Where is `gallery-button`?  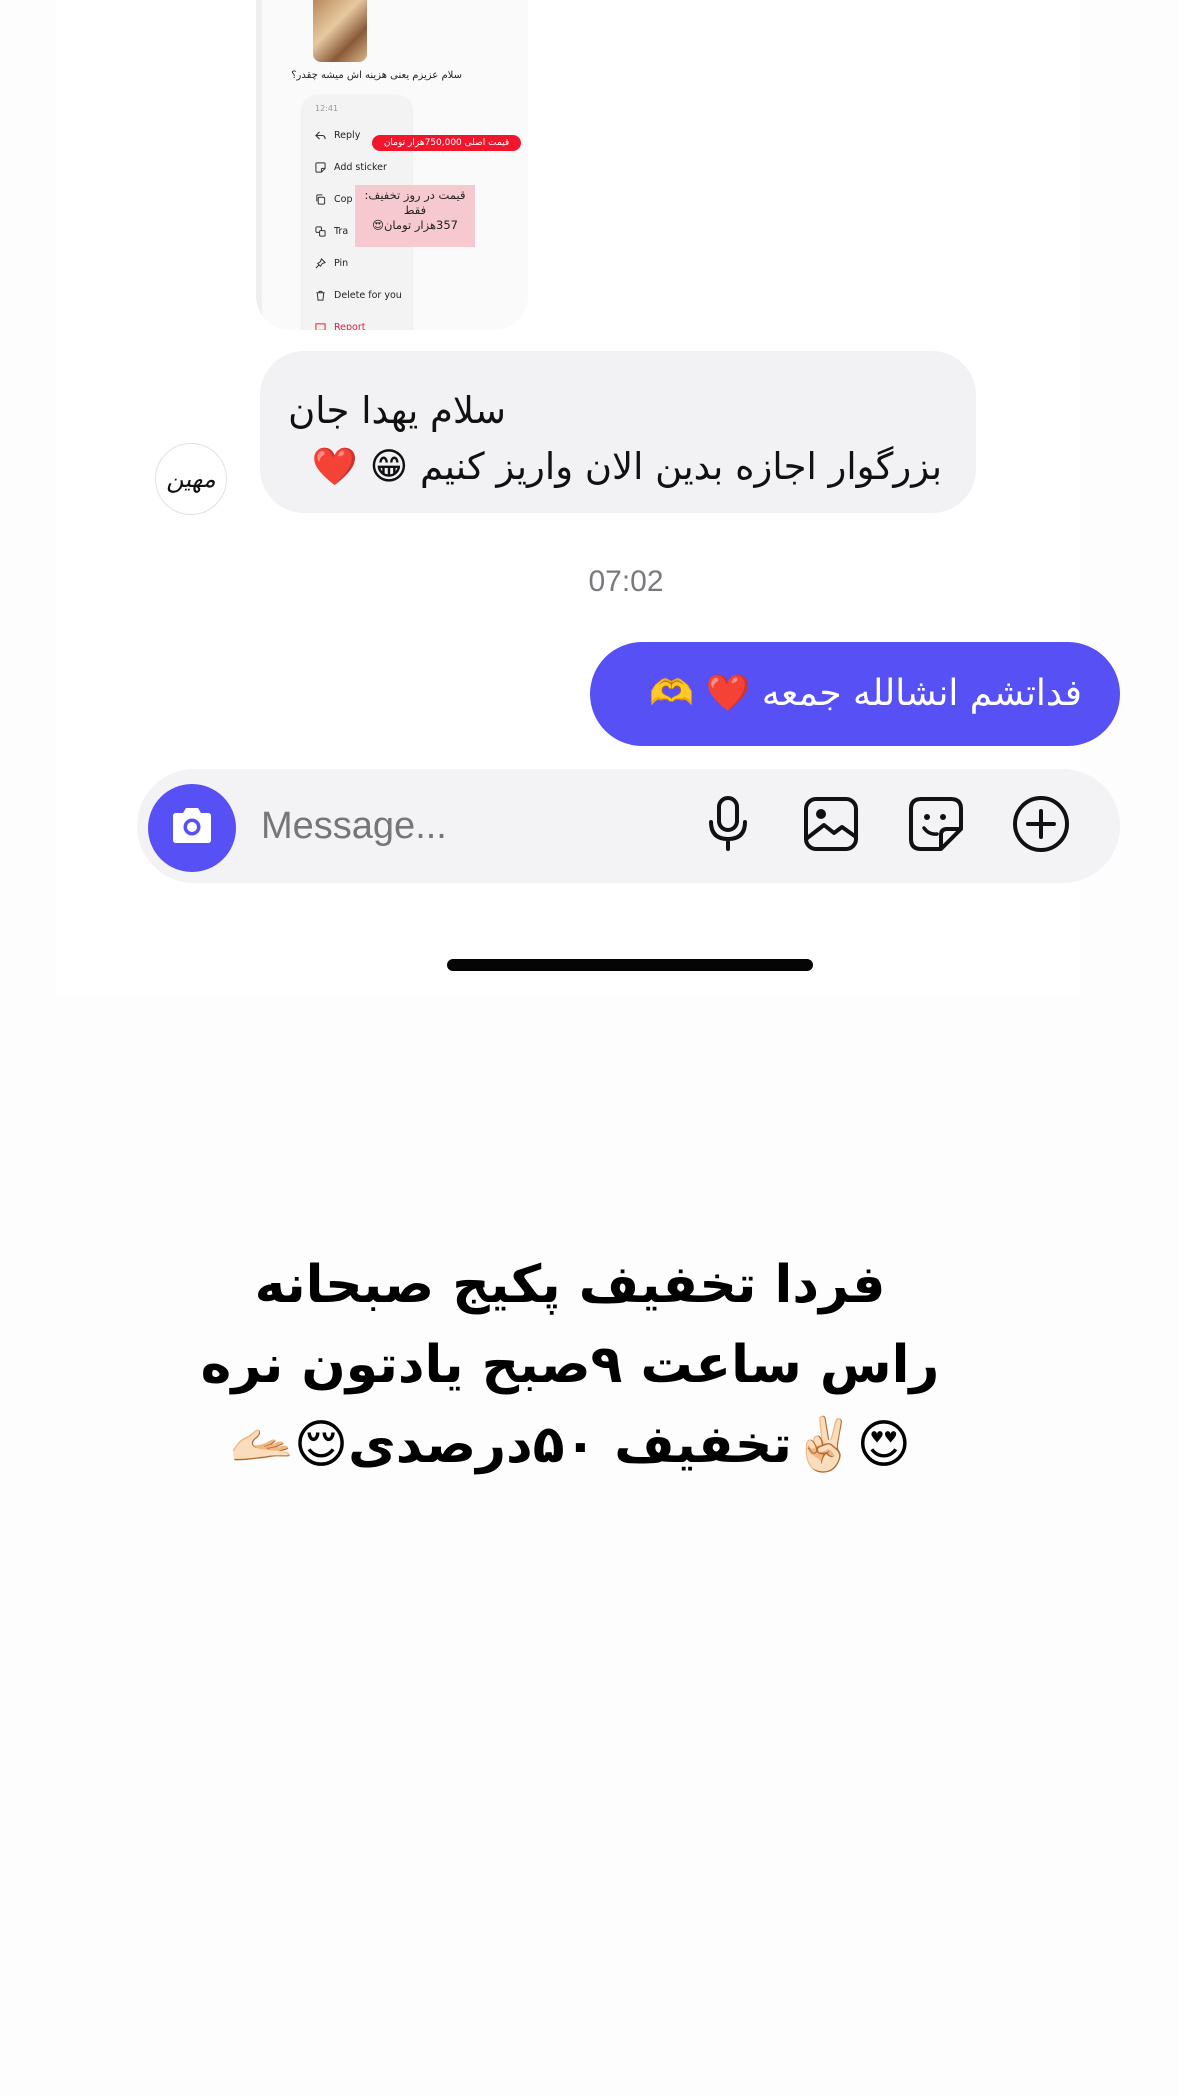 gallery-button is located at coordinates (831, 826).